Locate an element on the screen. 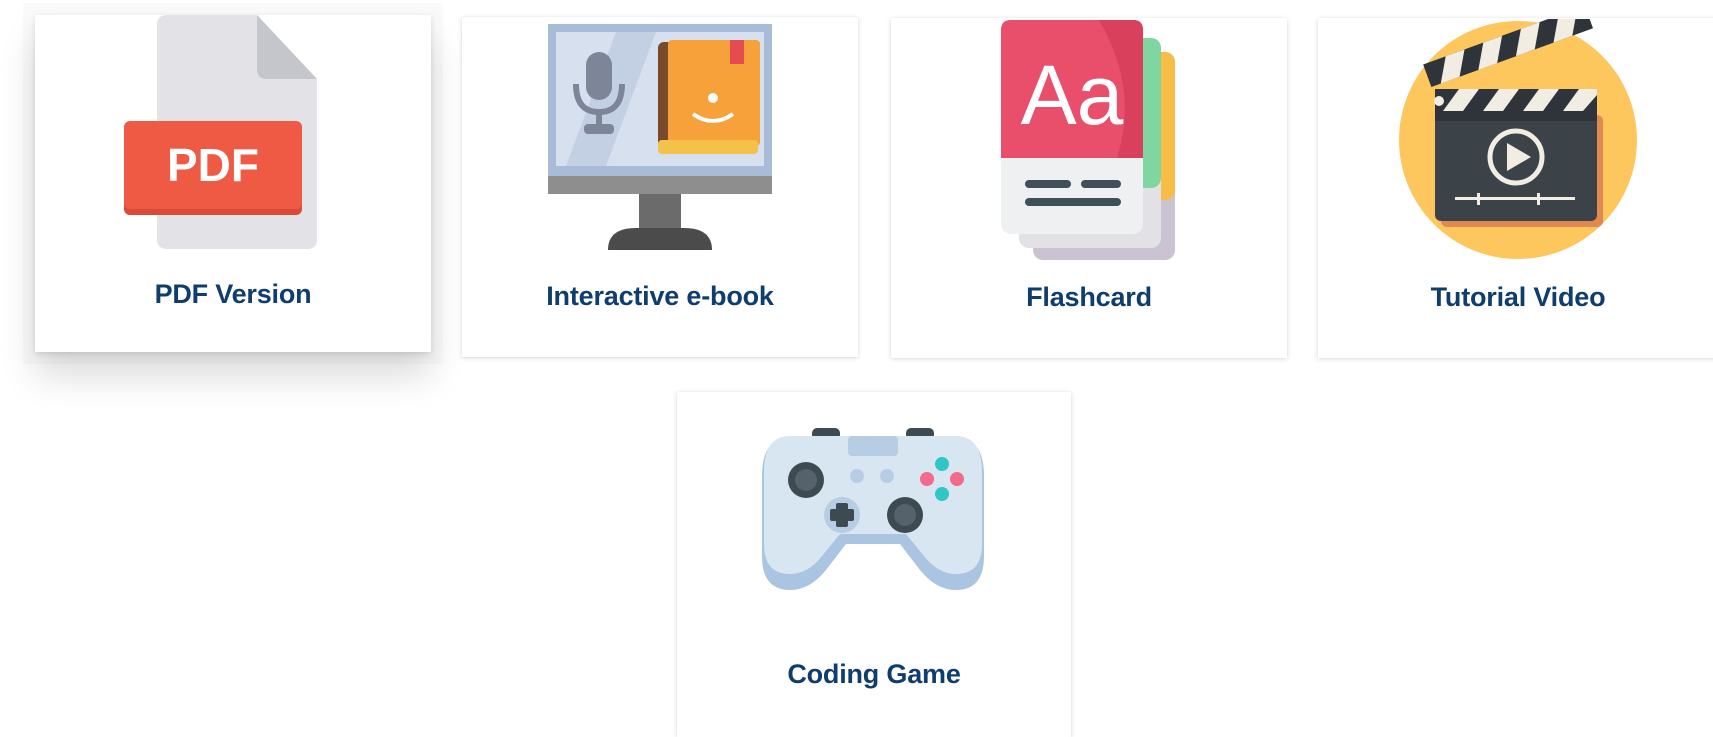 The image size is (1713, 737). resource-label-game: Coding Game is located at coordinates (874, 674).